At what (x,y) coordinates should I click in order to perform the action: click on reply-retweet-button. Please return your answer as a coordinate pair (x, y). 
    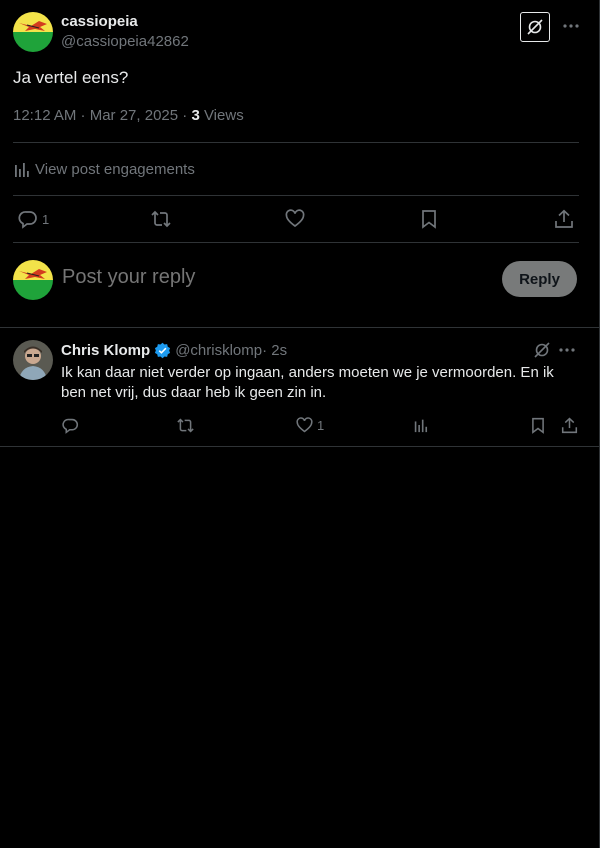
    Looking at the image, I should click on (185, 425).